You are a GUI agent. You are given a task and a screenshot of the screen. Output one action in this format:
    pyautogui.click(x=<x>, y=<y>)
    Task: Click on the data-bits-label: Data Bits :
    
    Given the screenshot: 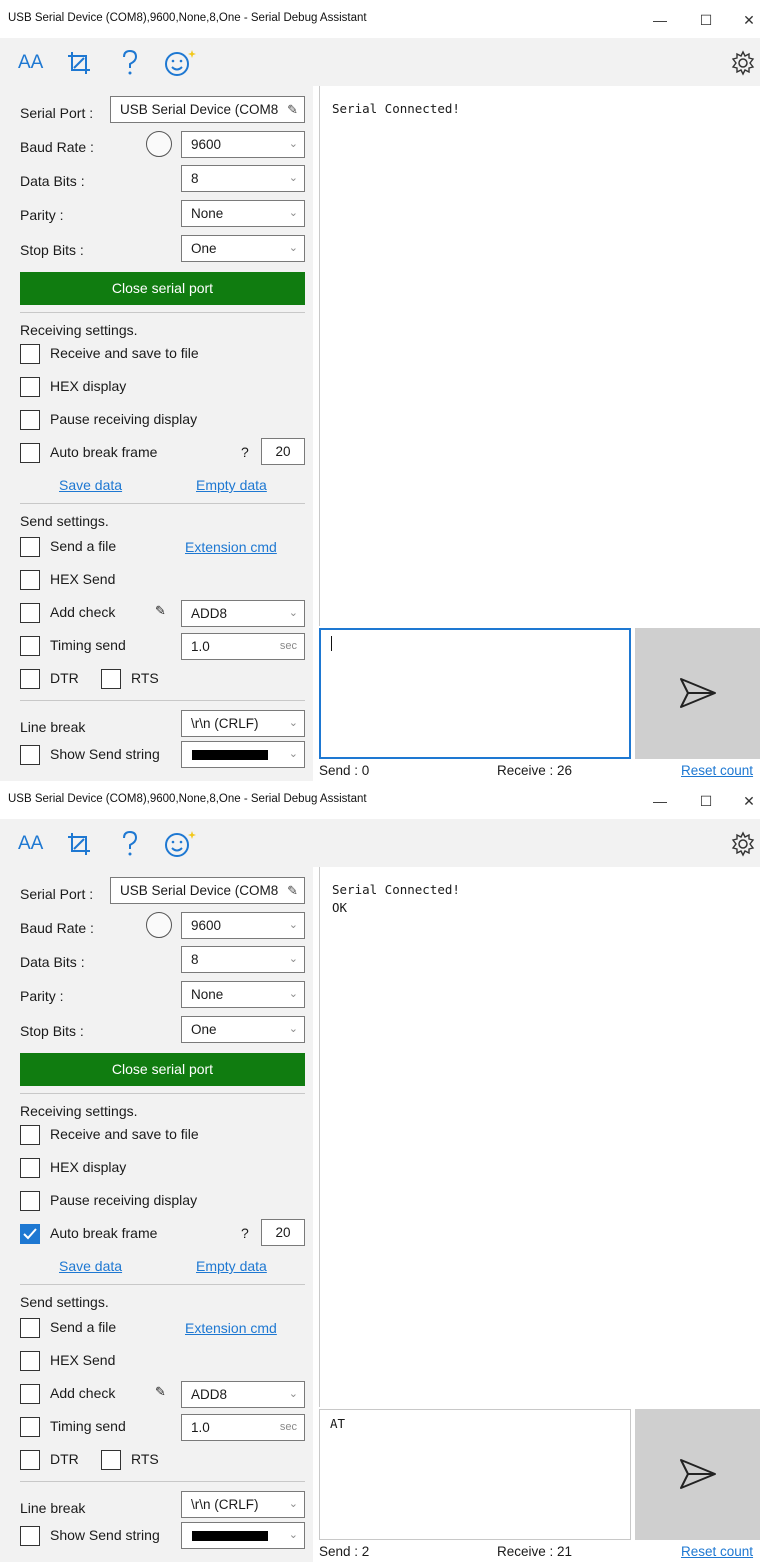 What is the action you would take?
    pyautogui.click(x=52, y=181)
    